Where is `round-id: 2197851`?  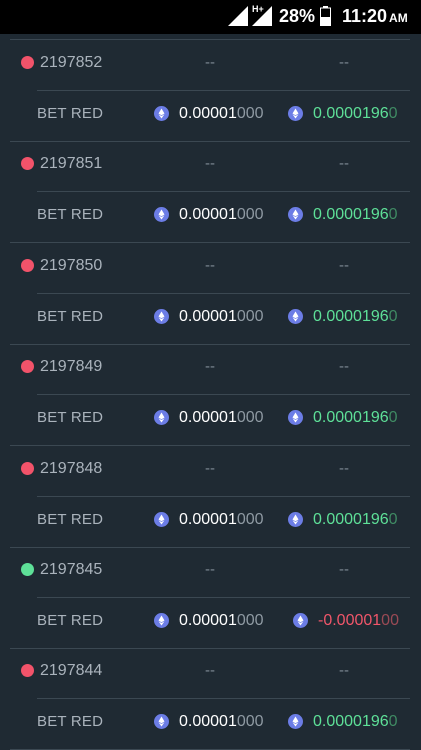 round-id: 2197851 is located at coordinates (71, 164).